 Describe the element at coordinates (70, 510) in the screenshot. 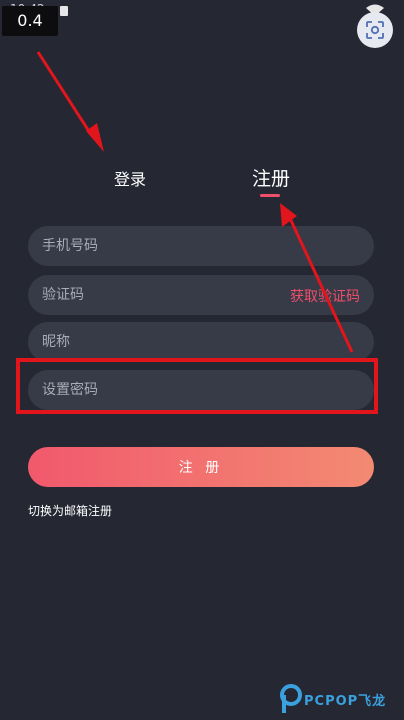

I see `switch-email-register-link: 切换为邮箱注册` at that location.